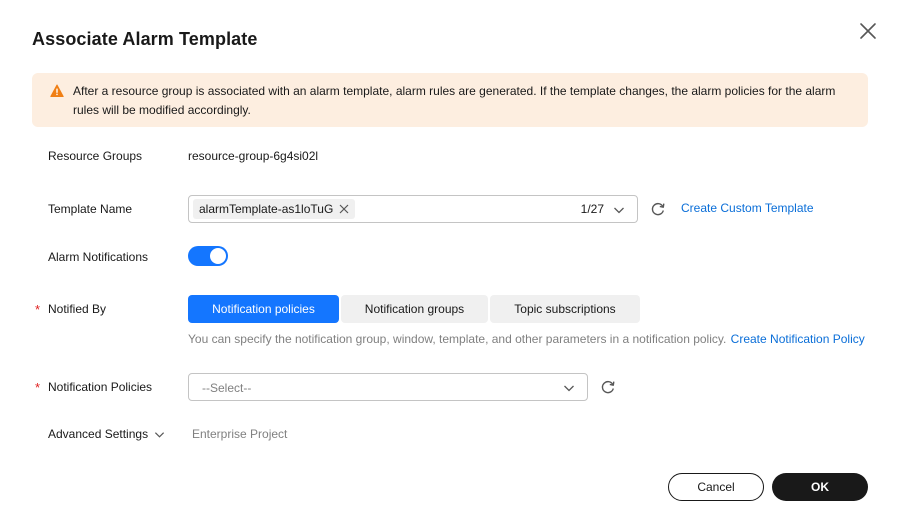 Image resolution: width=898 pixels, height=532 pixels. Describe the element at coordinates (820, 487) in the screenshot. I see `ok-button: OK` at that location.